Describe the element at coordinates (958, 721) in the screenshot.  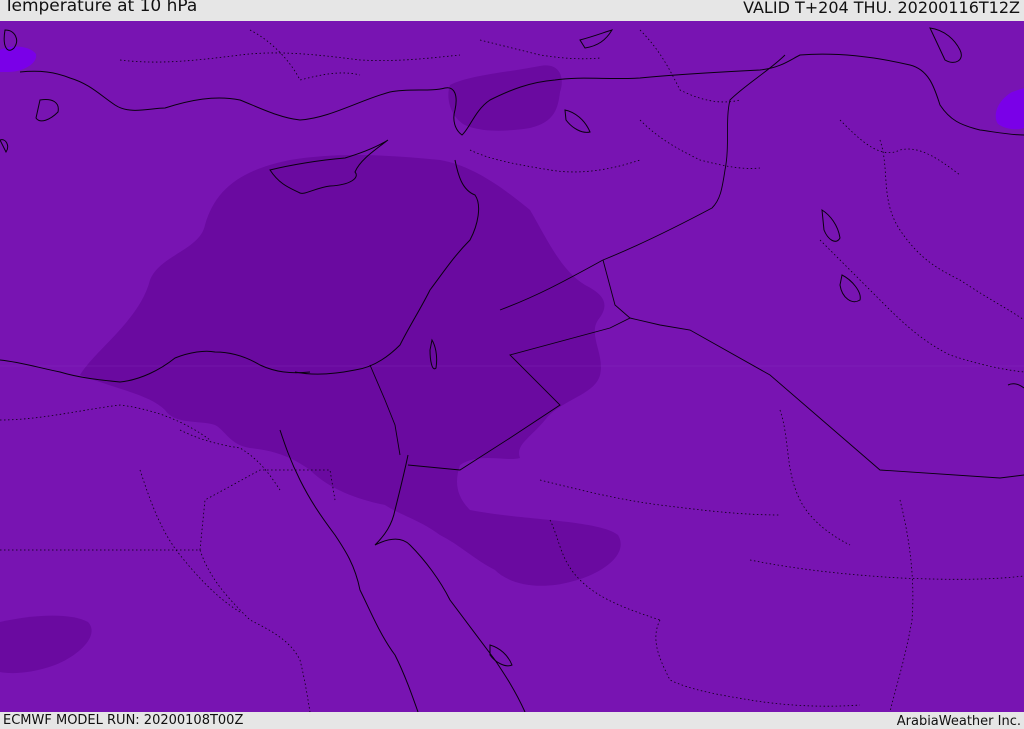
I see `credit: ArabiaWeather Inc.` at that location.